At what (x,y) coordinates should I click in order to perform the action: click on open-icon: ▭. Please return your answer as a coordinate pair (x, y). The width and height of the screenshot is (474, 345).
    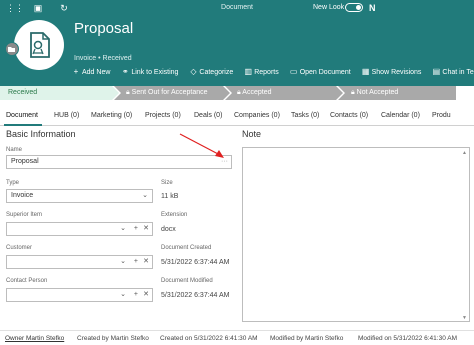
    Looking at the image, I should click on (293, 71).